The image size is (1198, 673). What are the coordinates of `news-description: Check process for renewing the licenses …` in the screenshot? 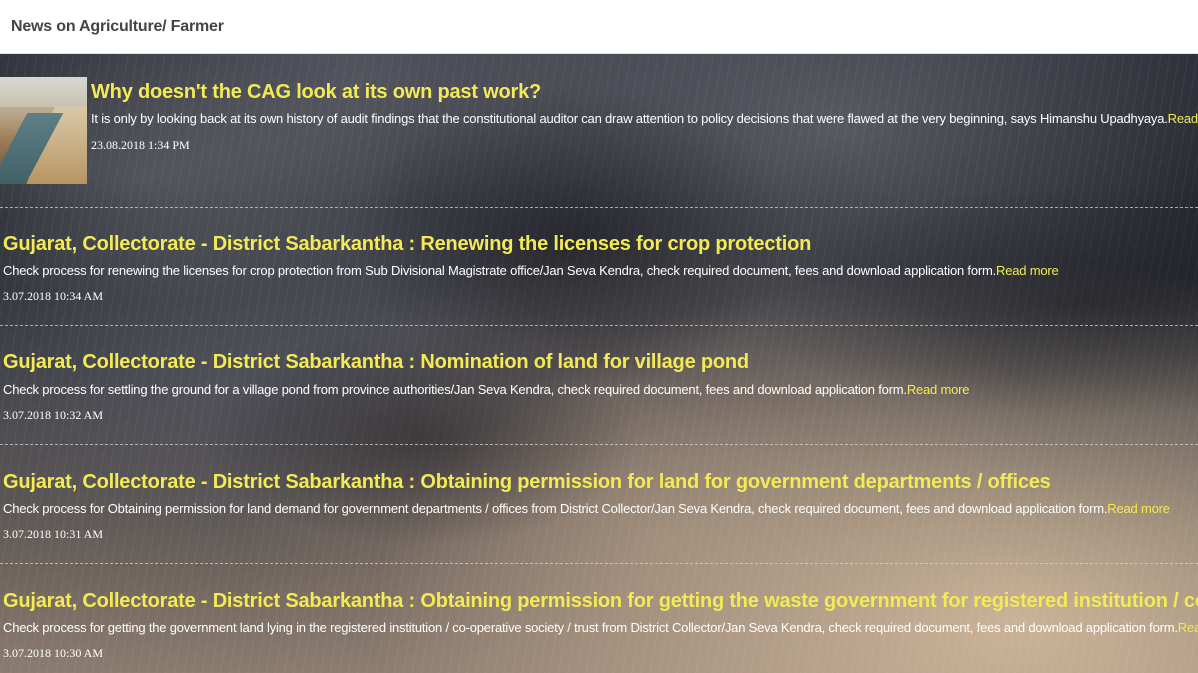 It's located at (531, 270).